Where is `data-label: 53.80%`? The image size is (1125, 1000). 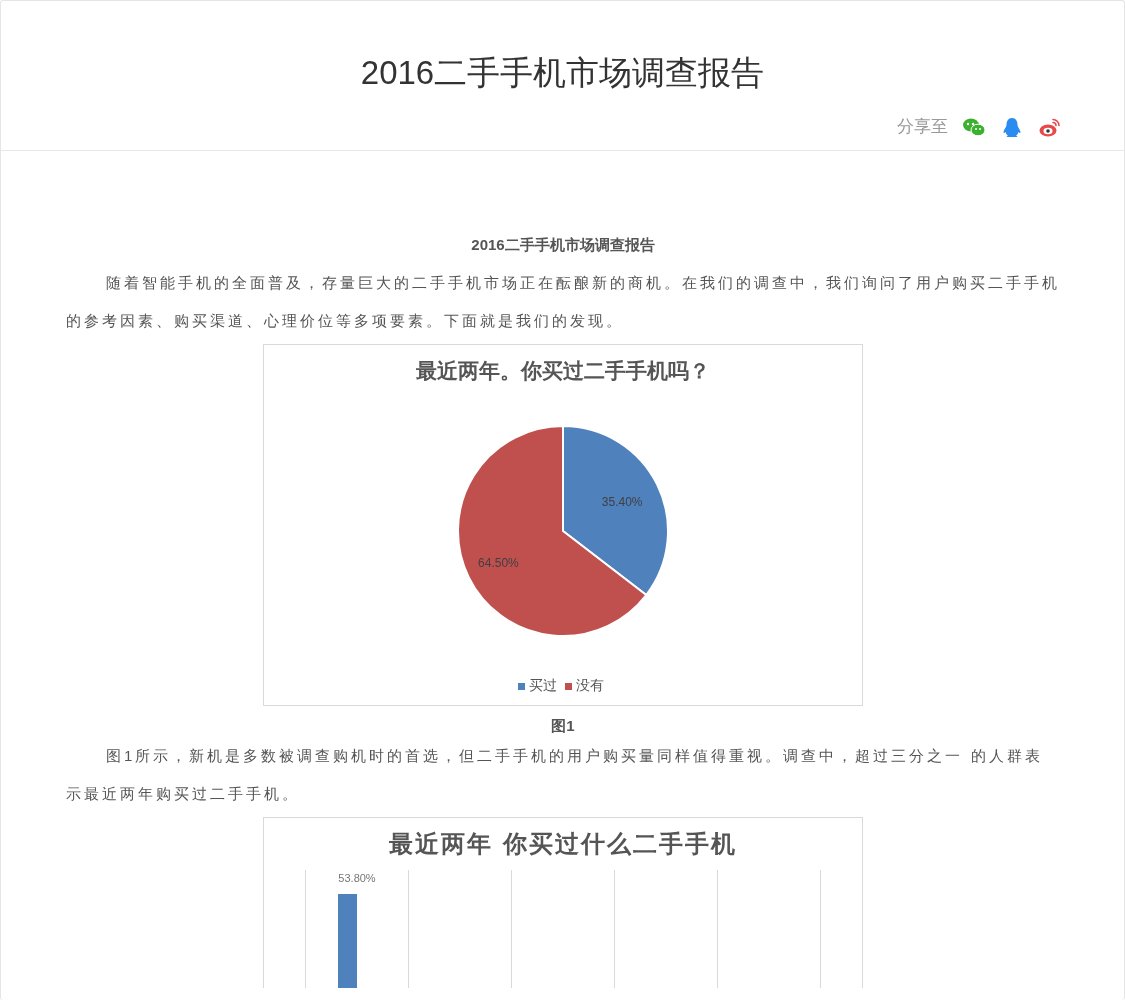
data-label: 53.80% is located at coordinates (357, 878).